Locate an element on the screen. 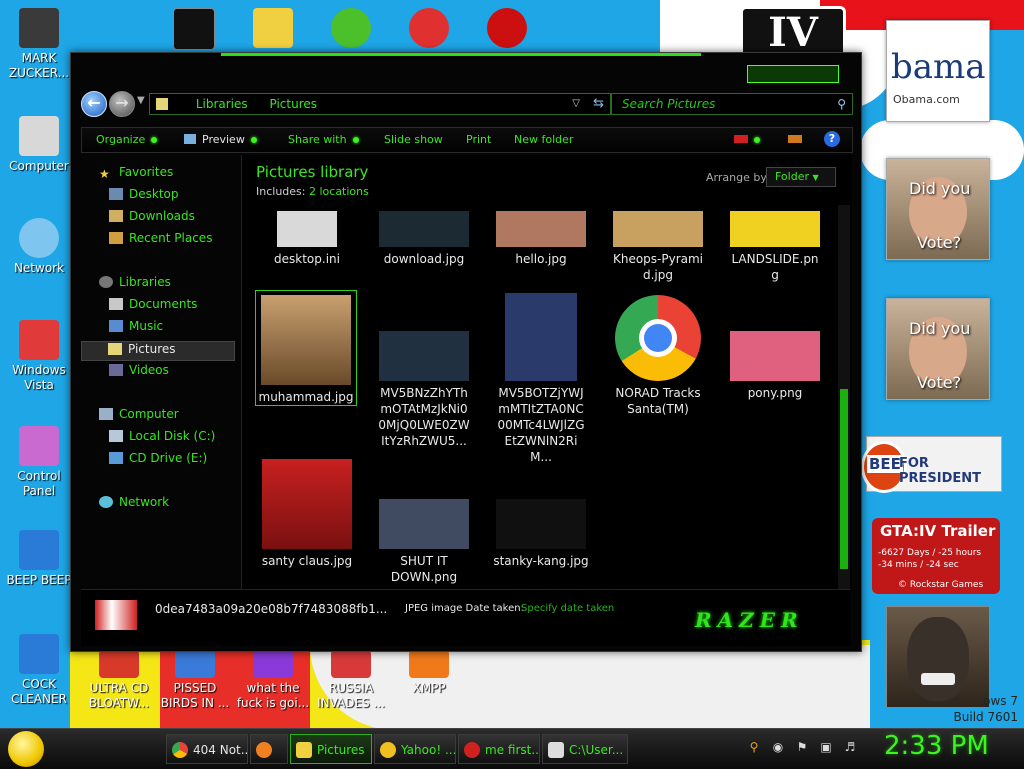 Image resolution: width=1024 pixels, height=769 pixels. network-tray-icon: ▣ is located at coordinates (826, 747).